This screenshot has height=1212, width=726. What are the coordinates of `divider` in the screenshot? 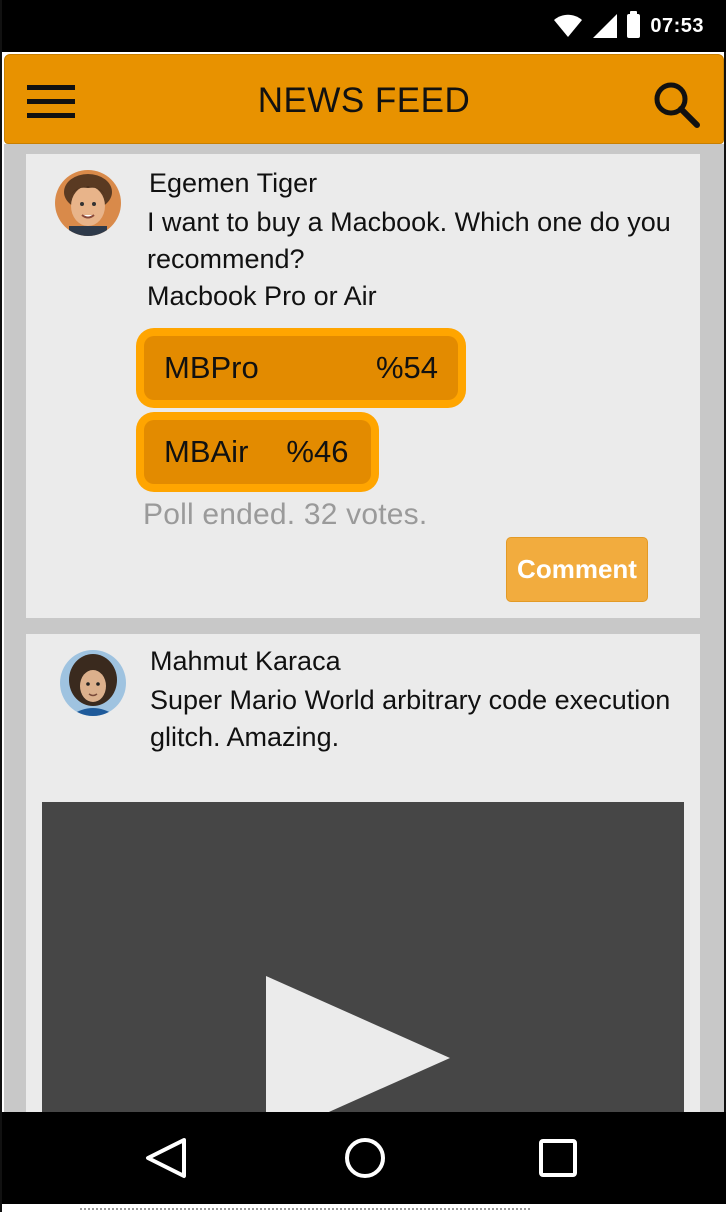 It's located at (305, 1209).